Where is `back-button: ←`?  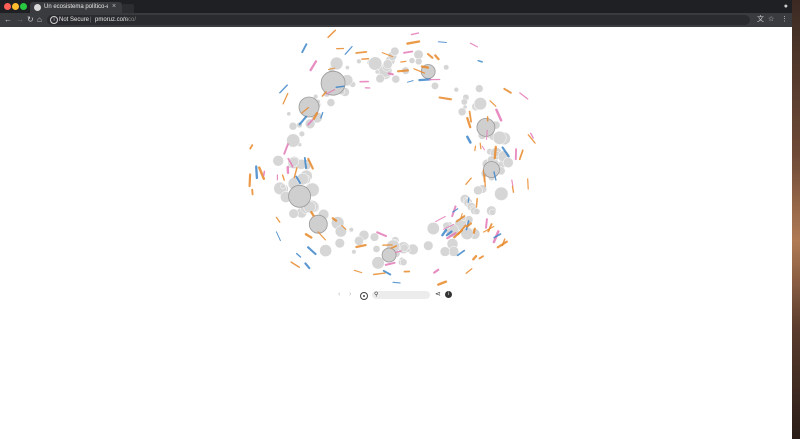 back-button: ← is located at coordinates (8, 20).